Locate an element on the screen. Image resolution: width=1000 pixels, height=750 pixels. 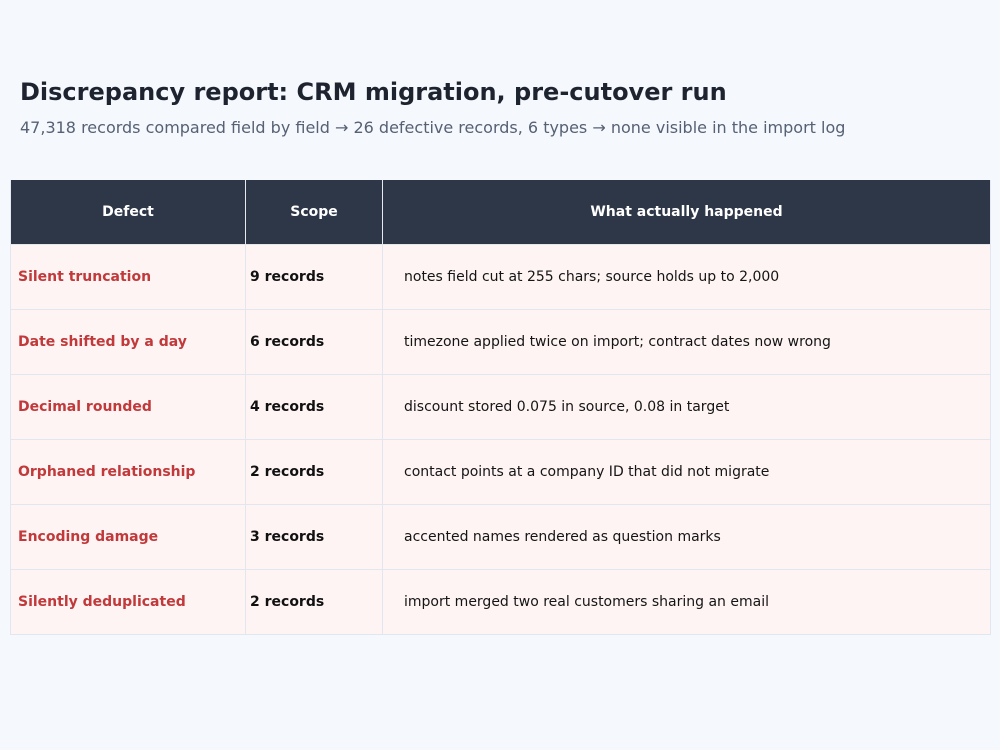
defect-cell: Date shifted by a day is located at coordinates (128, 342).